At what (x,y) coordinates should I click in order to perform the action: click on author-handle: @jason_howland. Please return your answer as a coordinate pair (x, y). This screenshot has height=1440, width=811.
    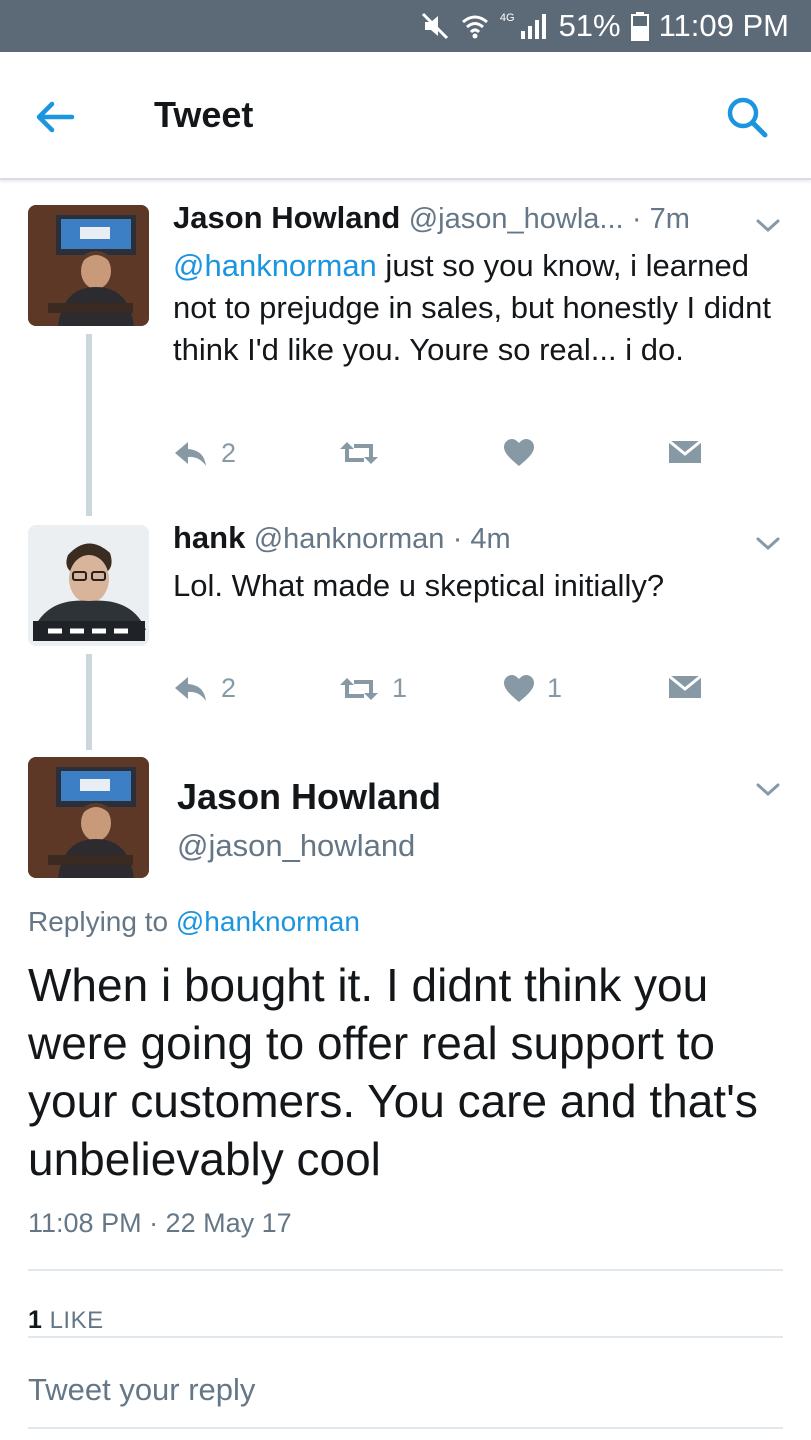
    Looking at the image, I should click on (296, 846).